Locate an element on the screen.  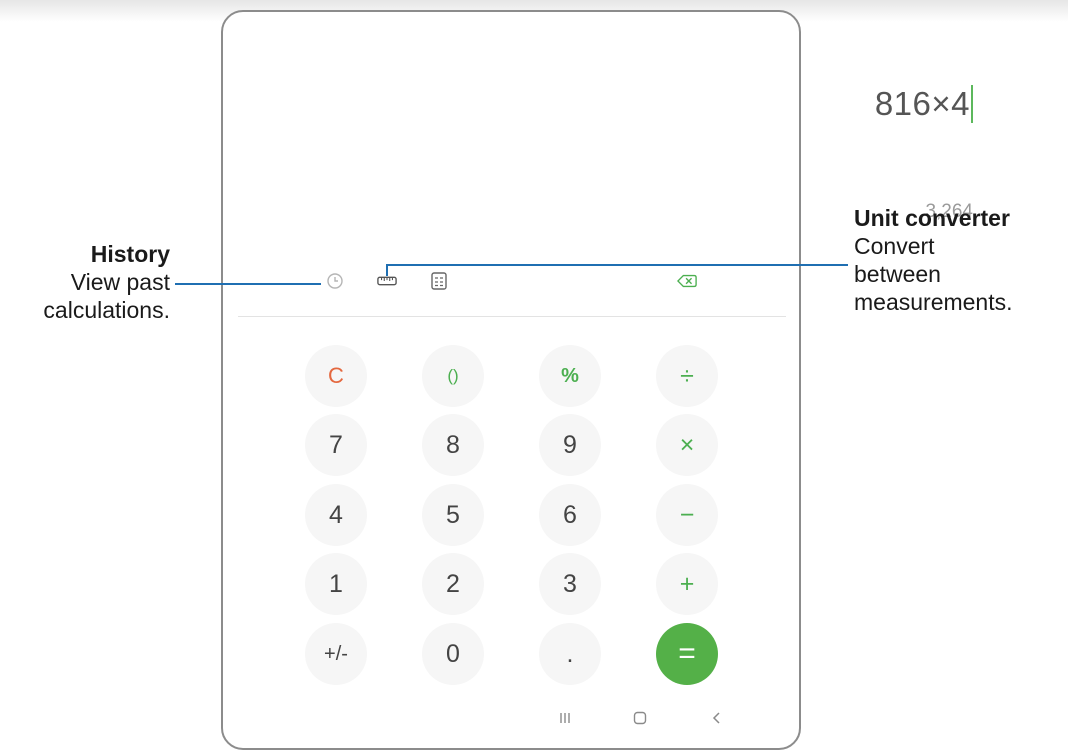
parentheses-key: () is located at coordinates (453, 376).